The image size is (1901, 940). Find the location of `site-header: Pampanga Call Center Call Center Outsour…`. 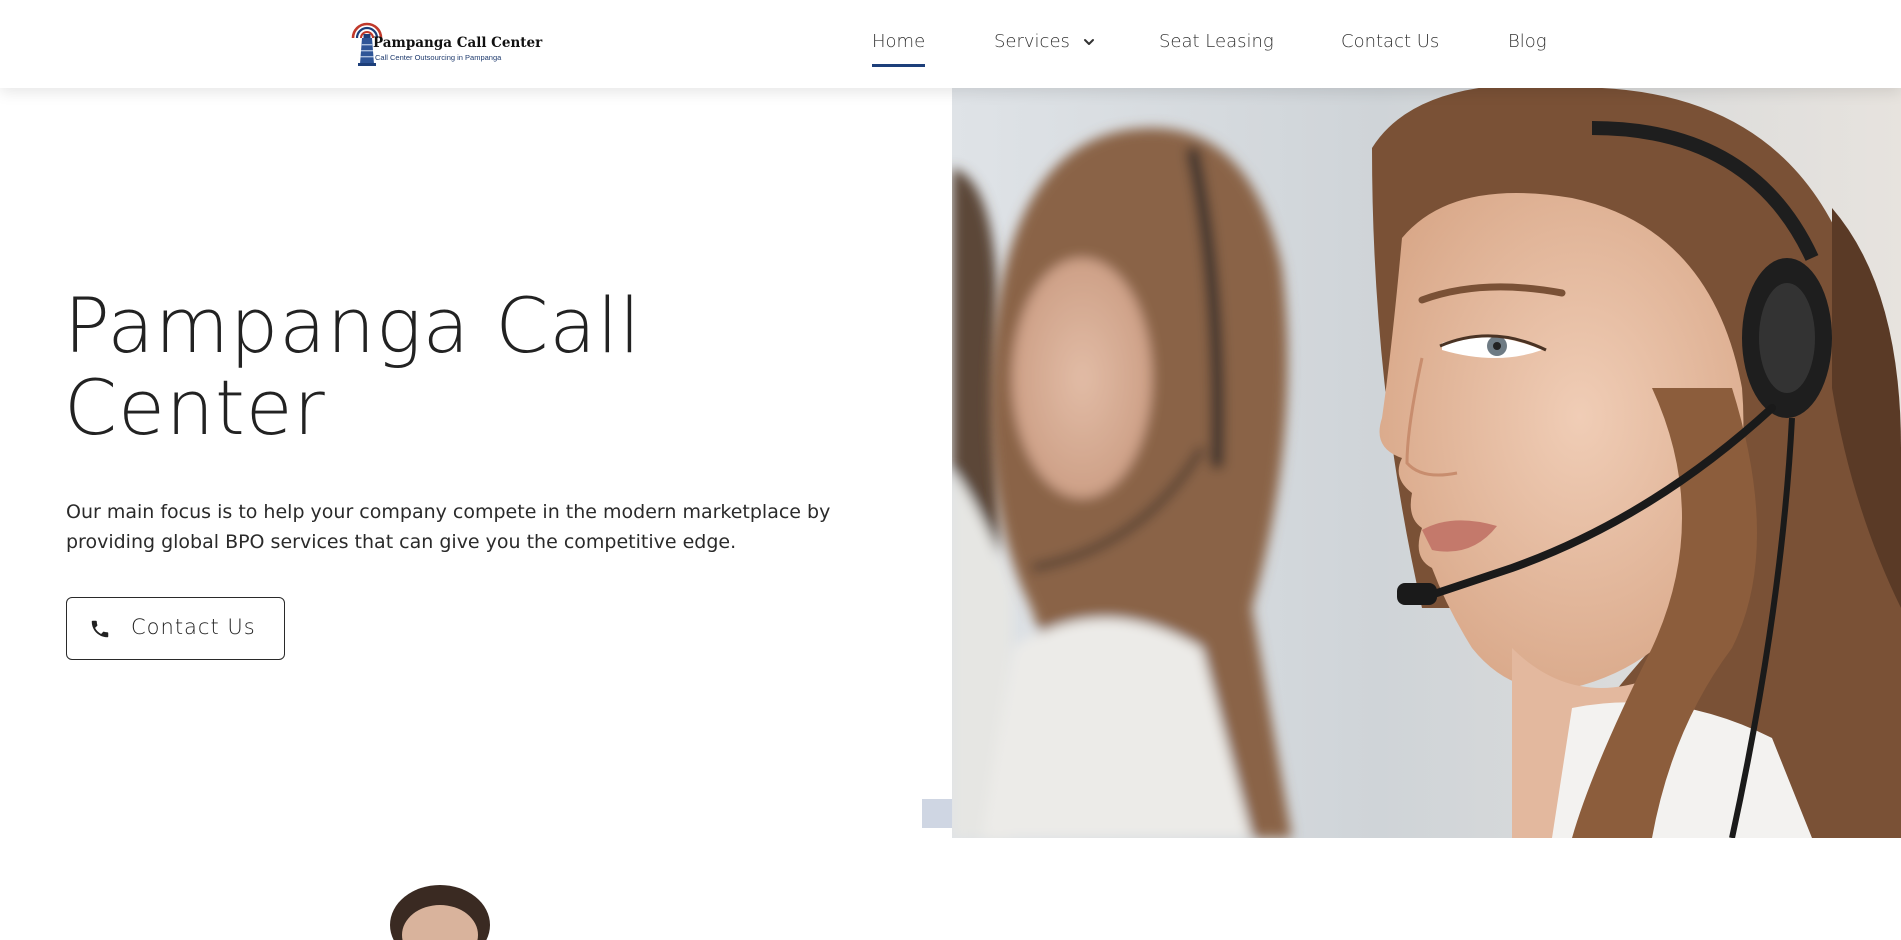

site-header: Pampanga Call Center Call Center Outsour… is located at coordinates (950, 44).